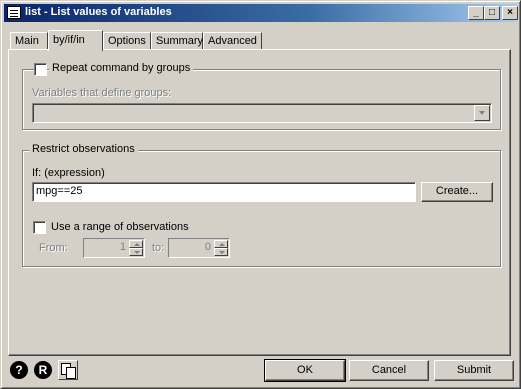  Describe the element at coordinates (492, 13) in the screenshot. I see `maximize-button: □` at that location.